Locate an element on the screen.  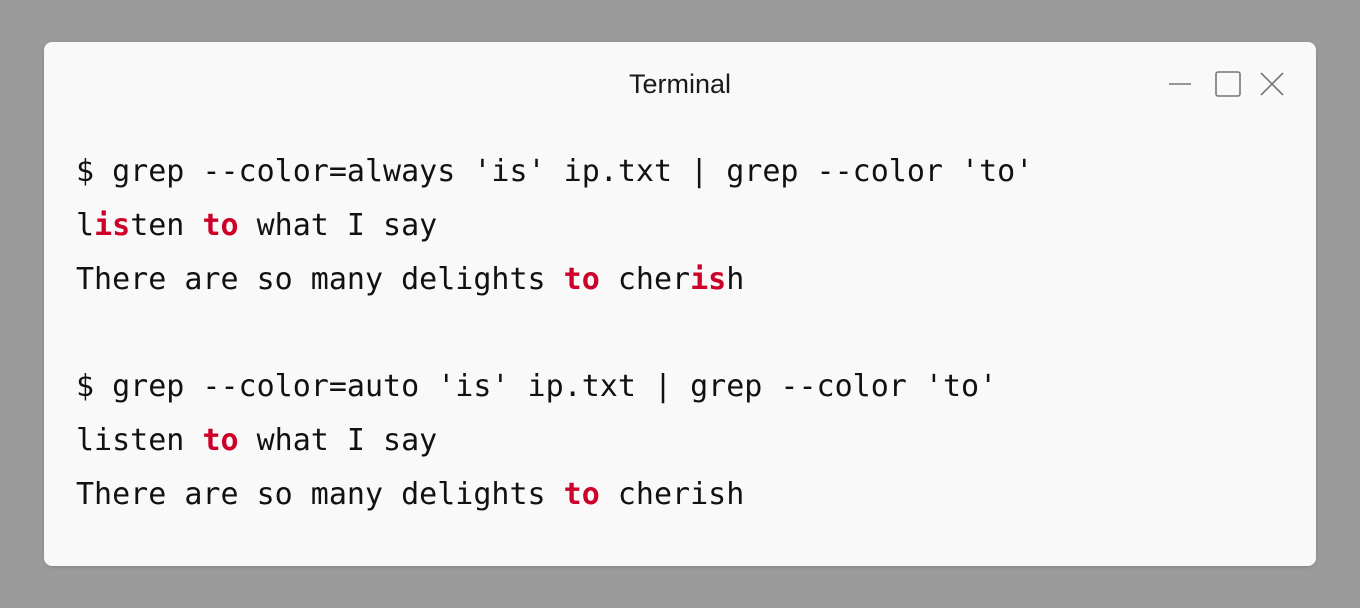
output-text: listen is located at coordinates (139, 440).